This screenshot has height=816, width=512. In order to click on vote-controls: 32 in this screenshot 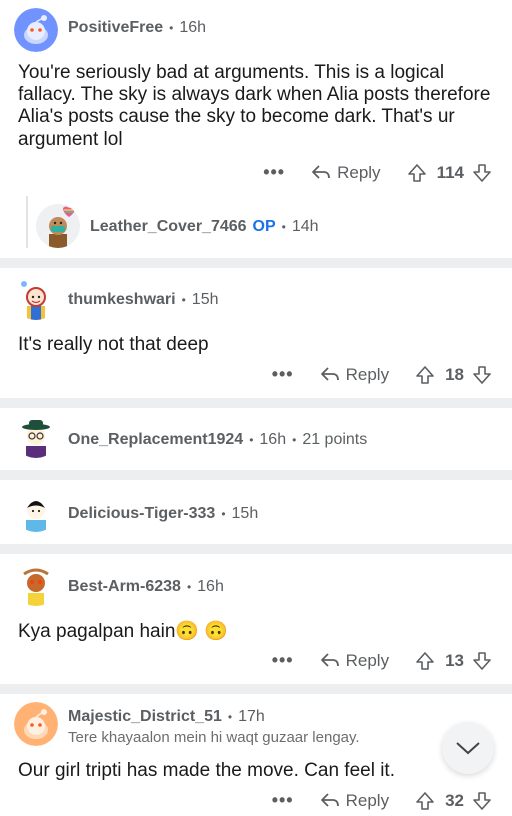, I will do `click(453, 801)`.